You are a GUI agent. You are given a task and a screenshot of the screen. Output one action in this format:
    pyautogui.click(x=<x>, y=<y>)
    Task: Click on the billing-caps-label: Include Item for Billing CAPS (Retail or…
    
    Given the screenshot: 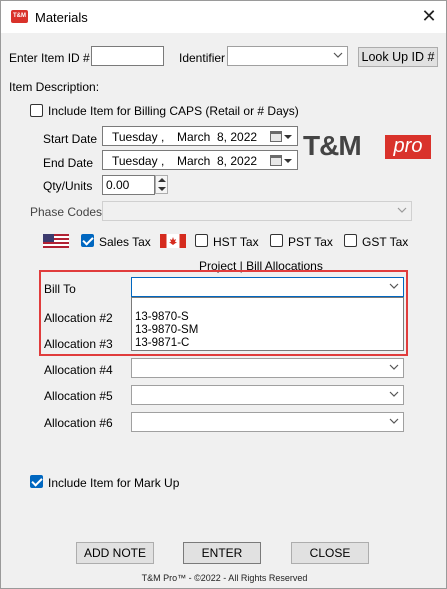 What is the action you would take?
    pyautogui.click(x=173, y=111)
    